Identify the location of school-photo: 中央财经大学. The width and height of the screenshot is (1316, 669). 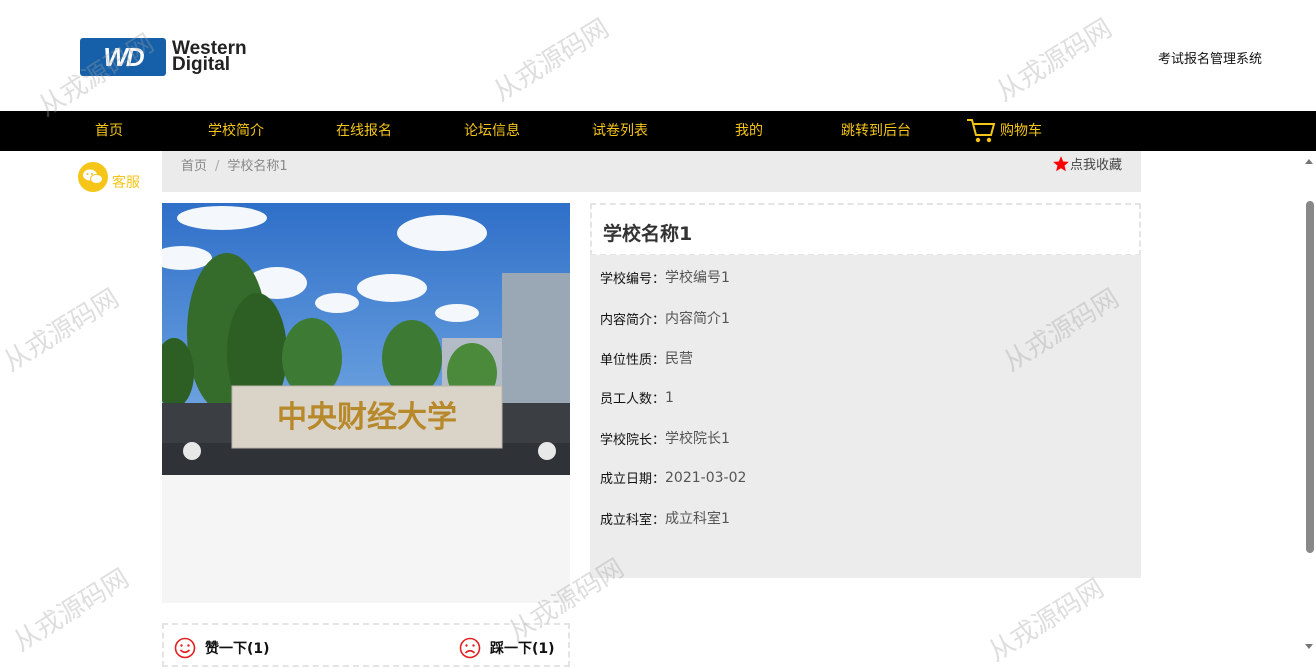
(366, 339).